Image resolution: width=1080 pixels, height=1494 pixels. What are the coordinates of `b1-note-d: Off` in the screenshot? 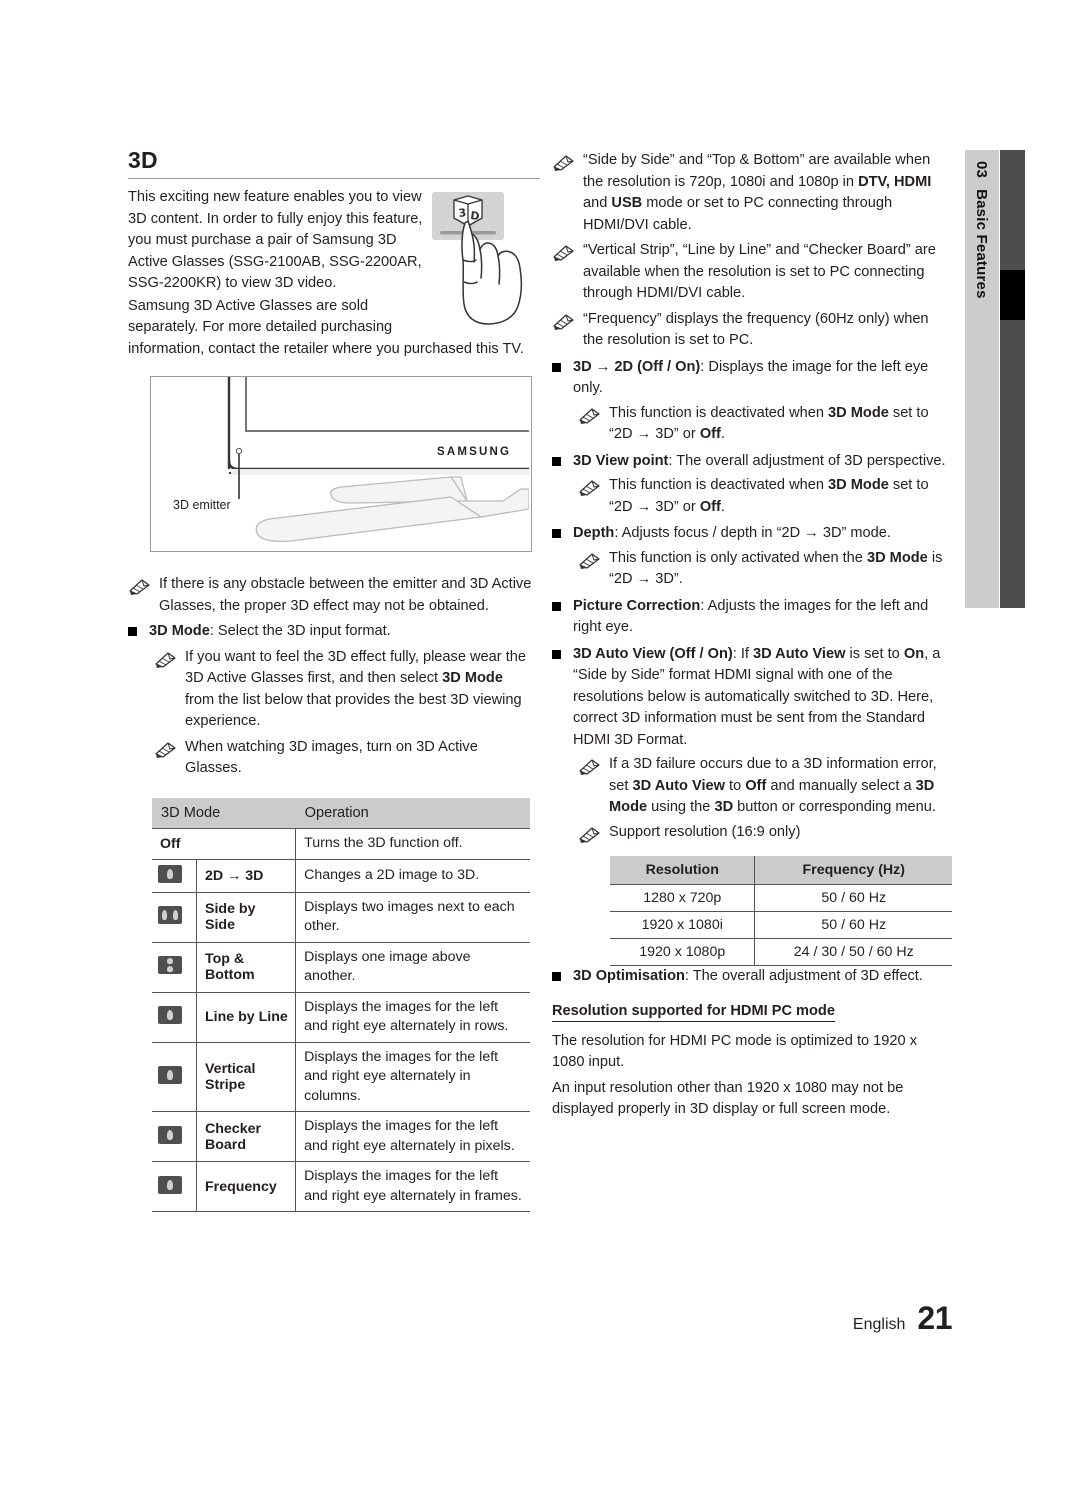 It's located at (710, 434).